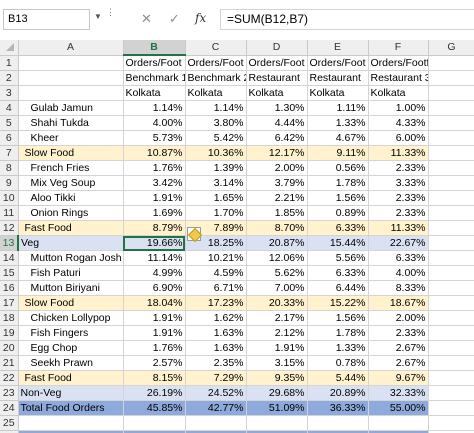  What do you see at coordinates (71, 363) in the screenshot?
I see `row-label-cell: Seekh Prawn` at bounding box center [71, 363].